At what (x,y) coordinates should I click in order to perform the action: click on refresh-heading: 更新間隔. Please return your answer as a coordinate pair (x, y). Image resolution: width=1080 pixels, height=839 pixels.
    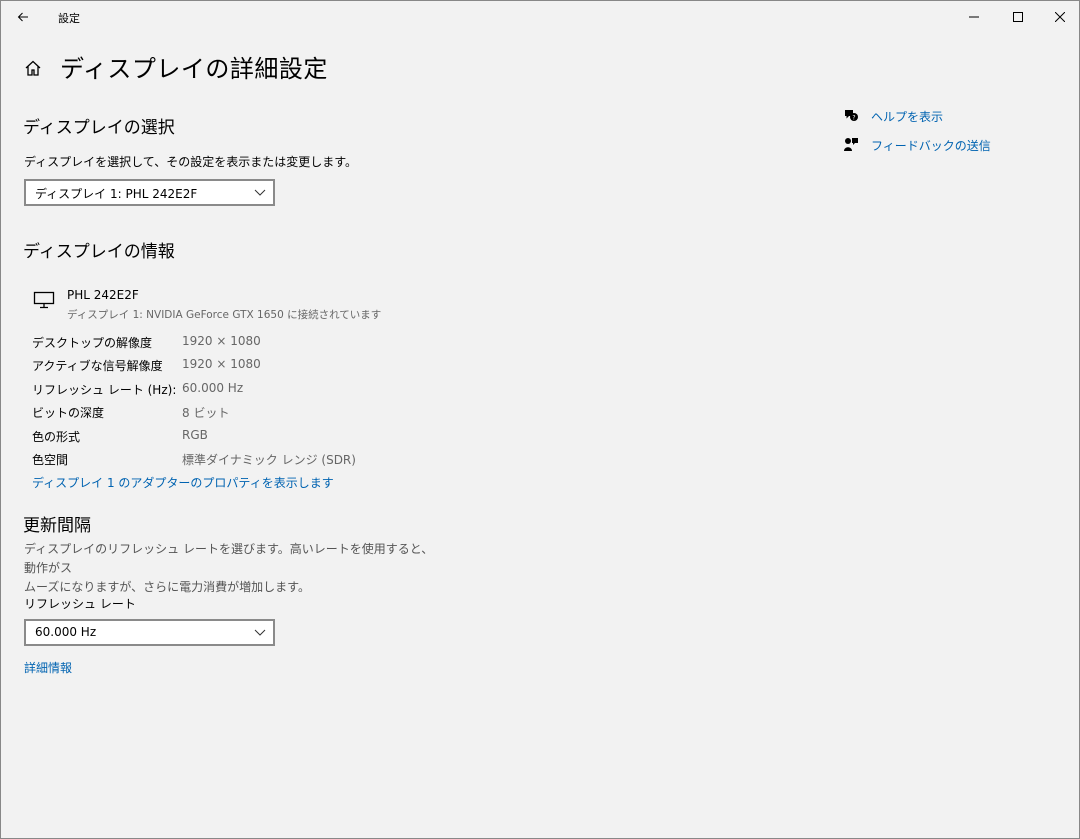
    Looking at the image, I should click on (57, 526).